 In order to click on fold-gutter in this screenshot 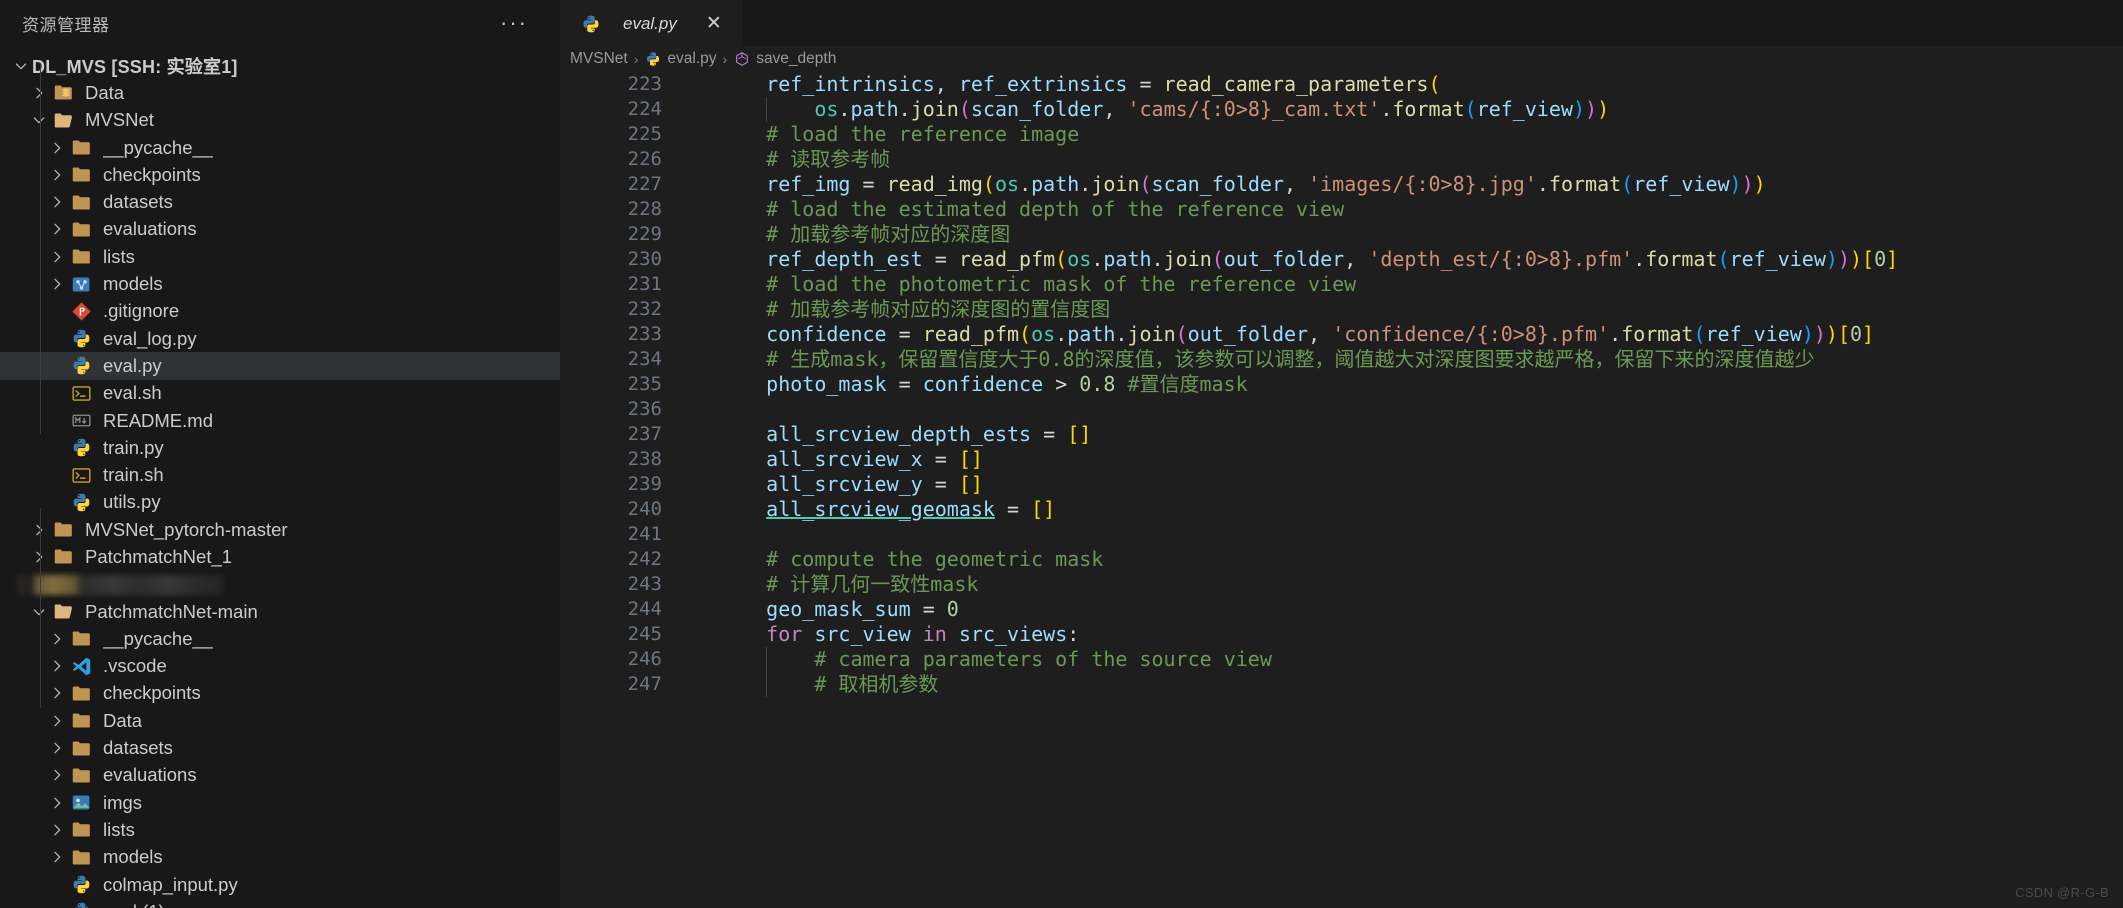, I will do `click(699, 490)`.